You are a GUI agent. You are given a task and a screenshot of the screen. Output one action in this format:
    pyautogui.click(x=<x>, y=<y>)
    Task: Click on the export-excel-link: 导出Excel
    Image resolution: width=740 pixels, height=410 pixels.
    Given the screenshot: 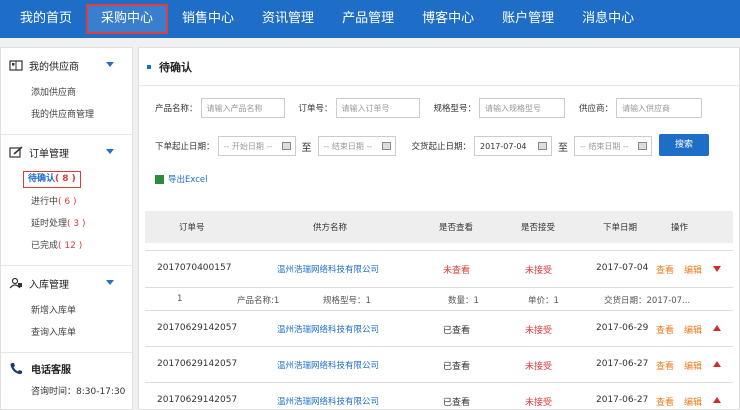 What is the action you would take?
    pyautogui.click(x=181, y=179)
    